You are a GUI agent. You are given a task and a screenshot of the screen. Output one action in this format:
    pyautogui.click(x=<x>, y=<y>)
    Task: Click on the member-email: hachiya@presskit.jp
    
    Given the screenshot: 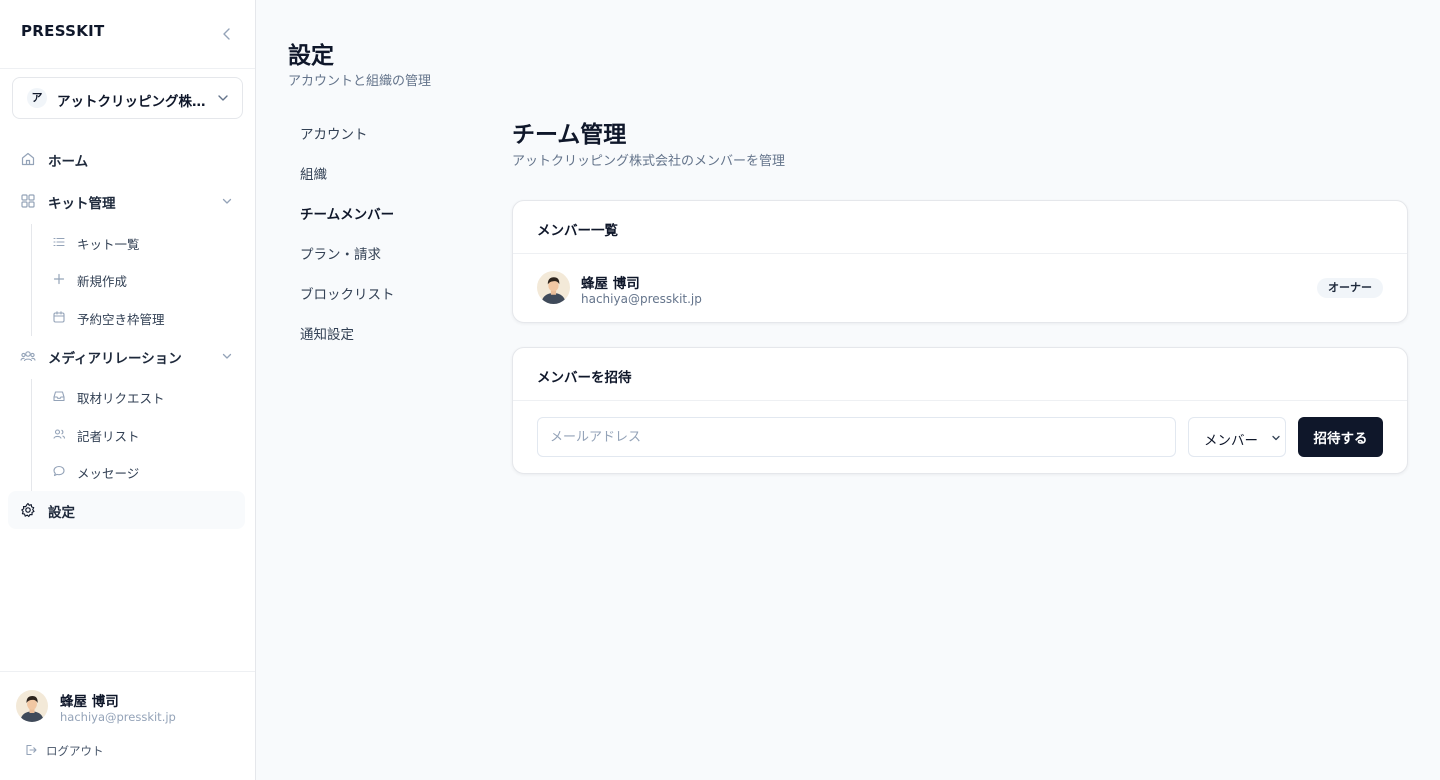 What is the action you would take?
    pyautogui.click(x=641, y=299)
    